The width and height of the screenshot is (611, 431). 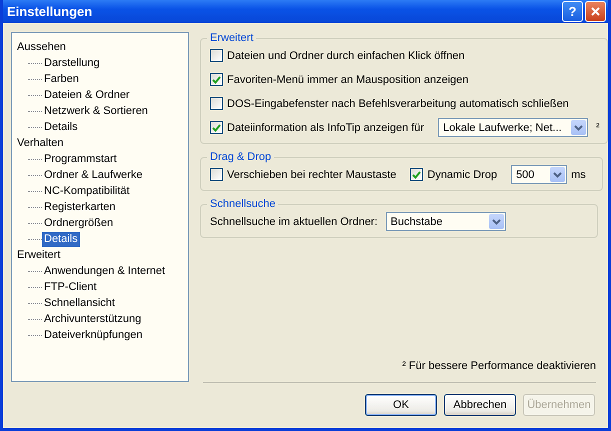 What do you see at coordinates (105, 271) in the screenshot?
I see `tree-item: Anwendungen & Internet` at bounding box center [105, 271].